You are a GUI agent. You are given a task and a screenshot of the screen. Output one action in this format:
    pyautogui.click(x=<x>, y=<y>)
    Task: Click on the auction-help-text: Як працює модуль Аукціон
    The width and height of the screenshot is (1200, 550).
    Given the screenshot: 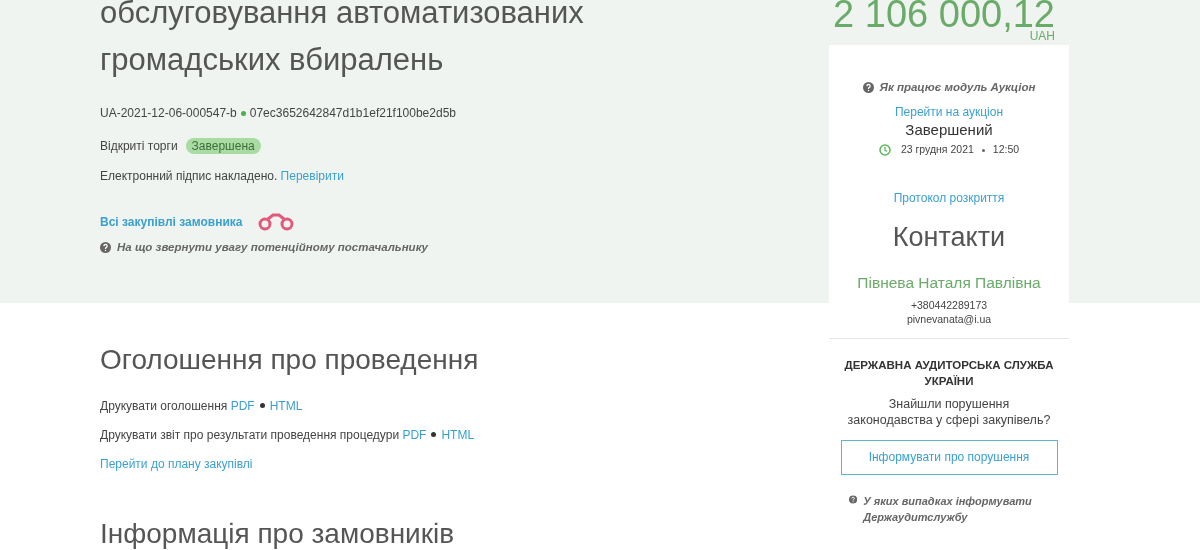 What is the action you would take?
    pyautogui.click(x=957, y=87)
    